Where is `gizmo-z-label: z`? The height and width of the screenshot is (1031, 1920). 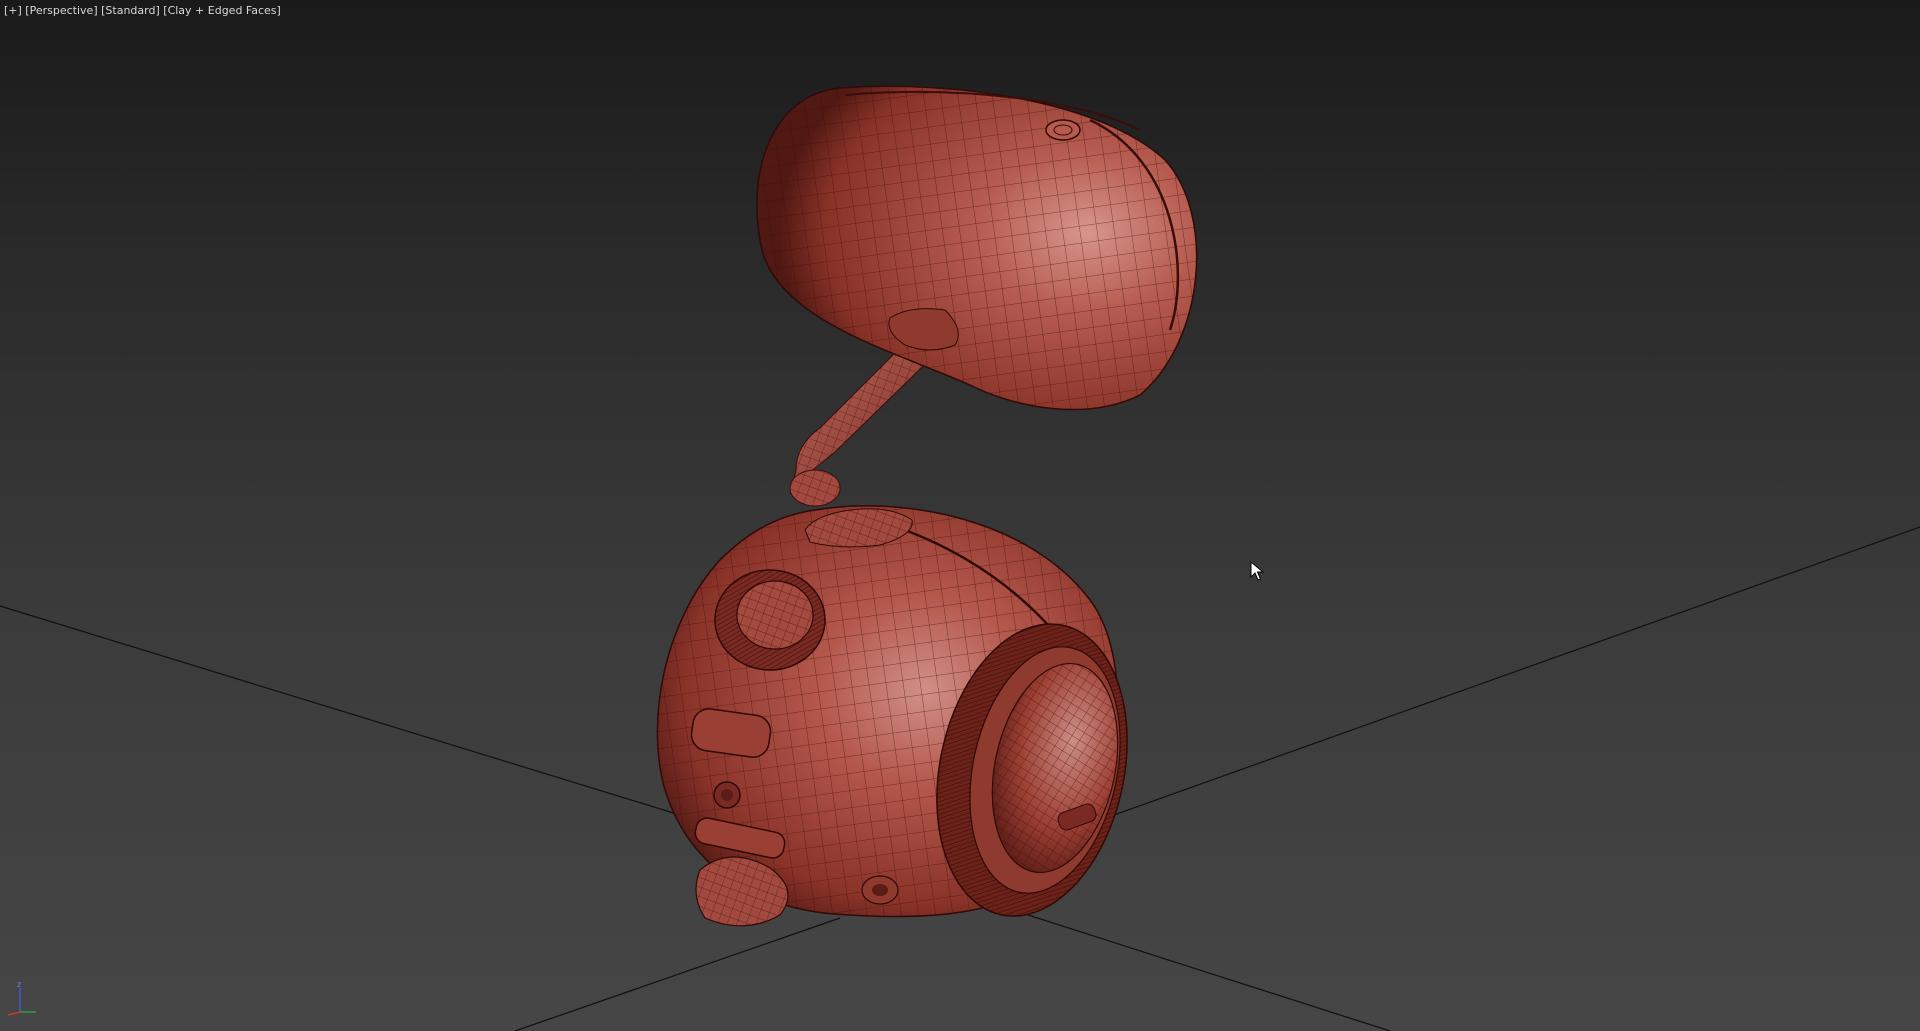 gizmo-z-label: z is located at coordinates (19, 984).